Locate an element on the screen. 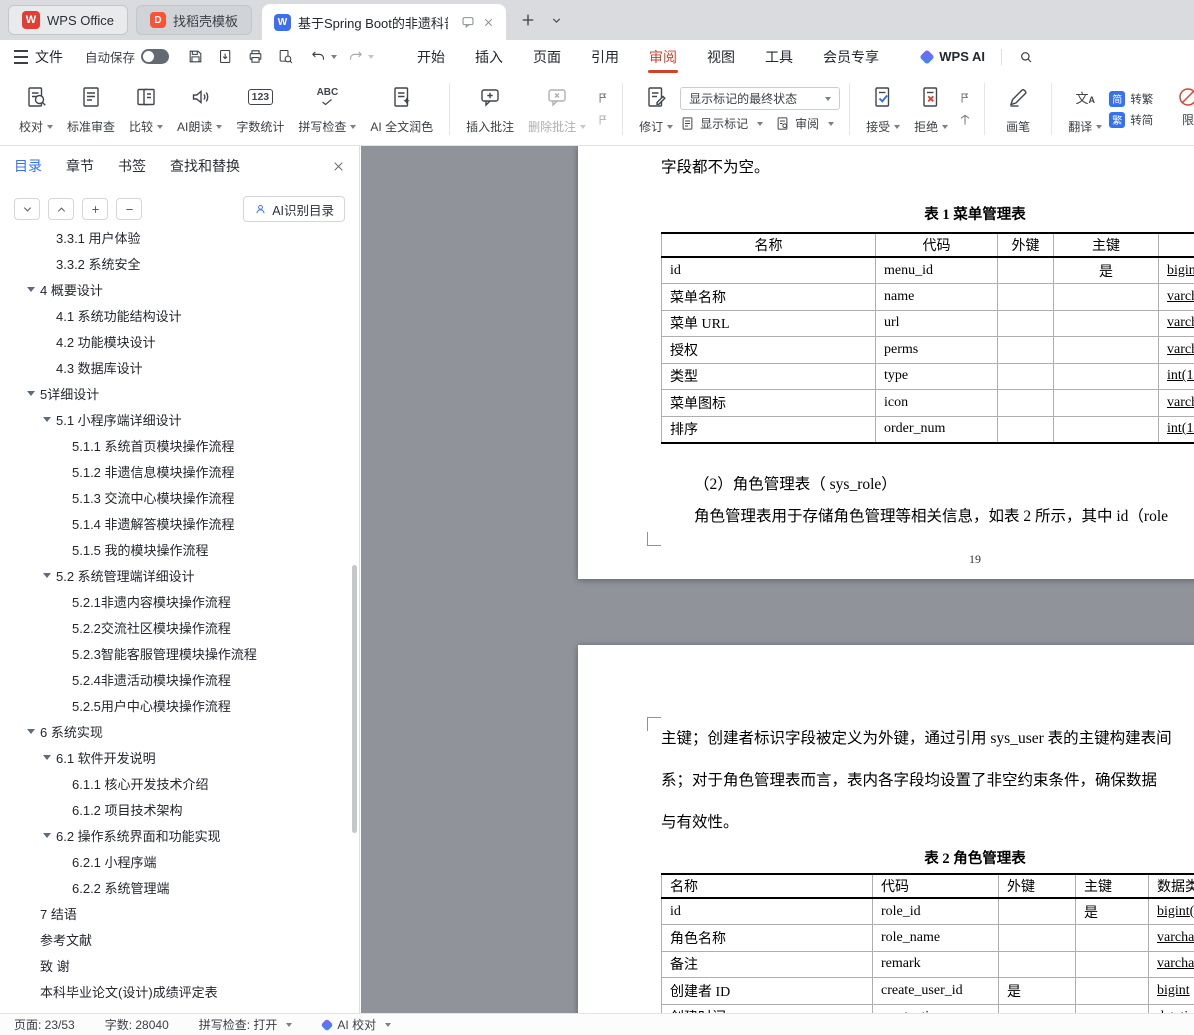 This screenshot has height=1035, width=1194. outline-item: 4.2 功能模块设计 is located at coordinates (176, 341).